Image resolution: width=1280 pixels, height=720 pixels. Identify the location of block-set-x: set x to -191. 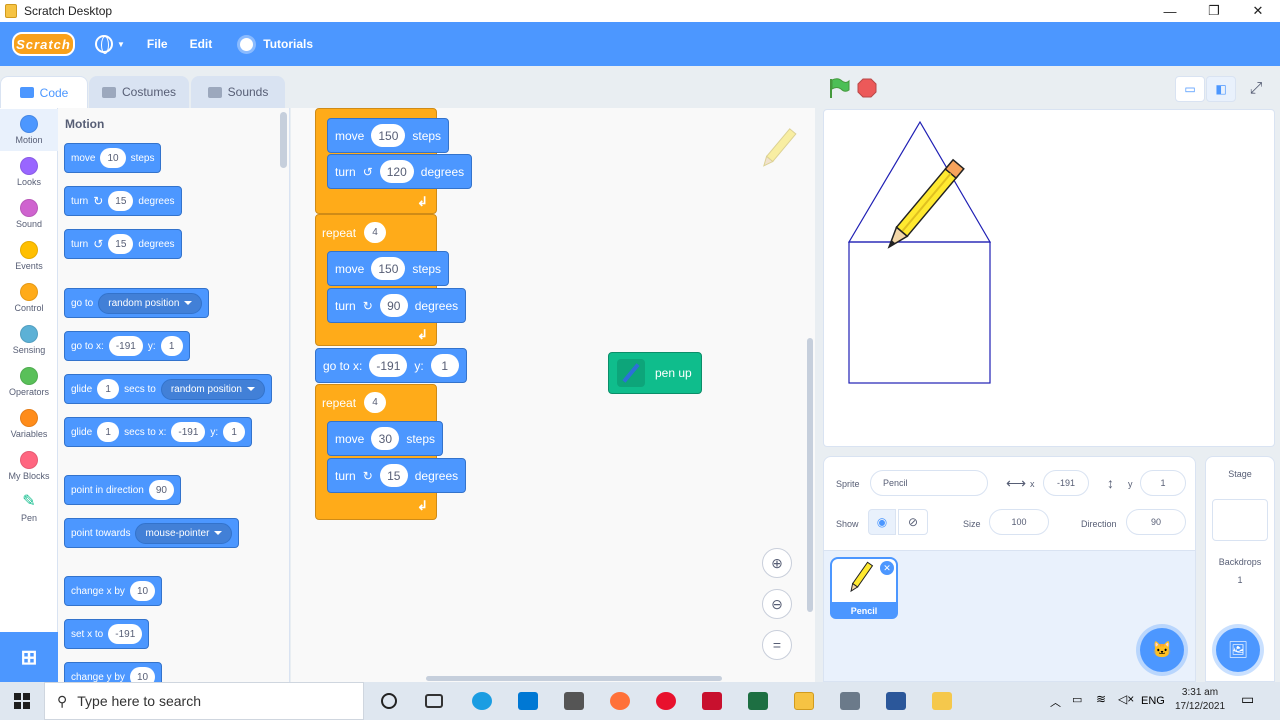
(107, 634).